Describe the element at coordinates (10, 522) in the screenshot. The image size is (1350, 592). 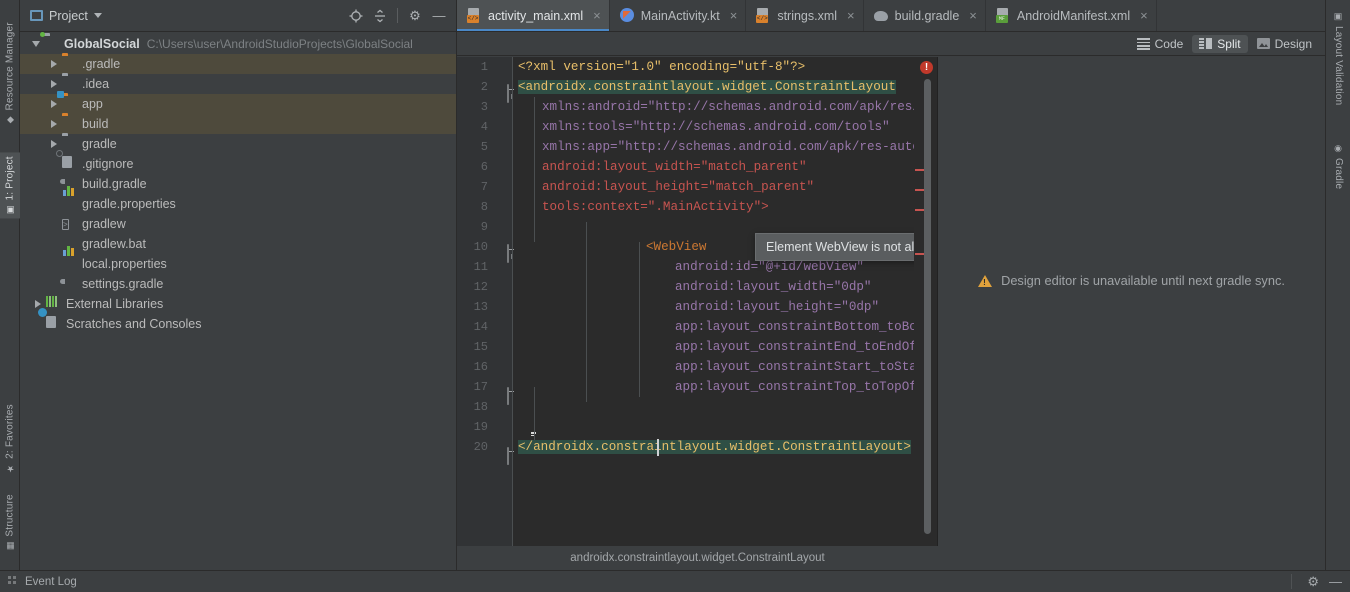
I see `tool-button-structure: ▦ Structure` at that location.